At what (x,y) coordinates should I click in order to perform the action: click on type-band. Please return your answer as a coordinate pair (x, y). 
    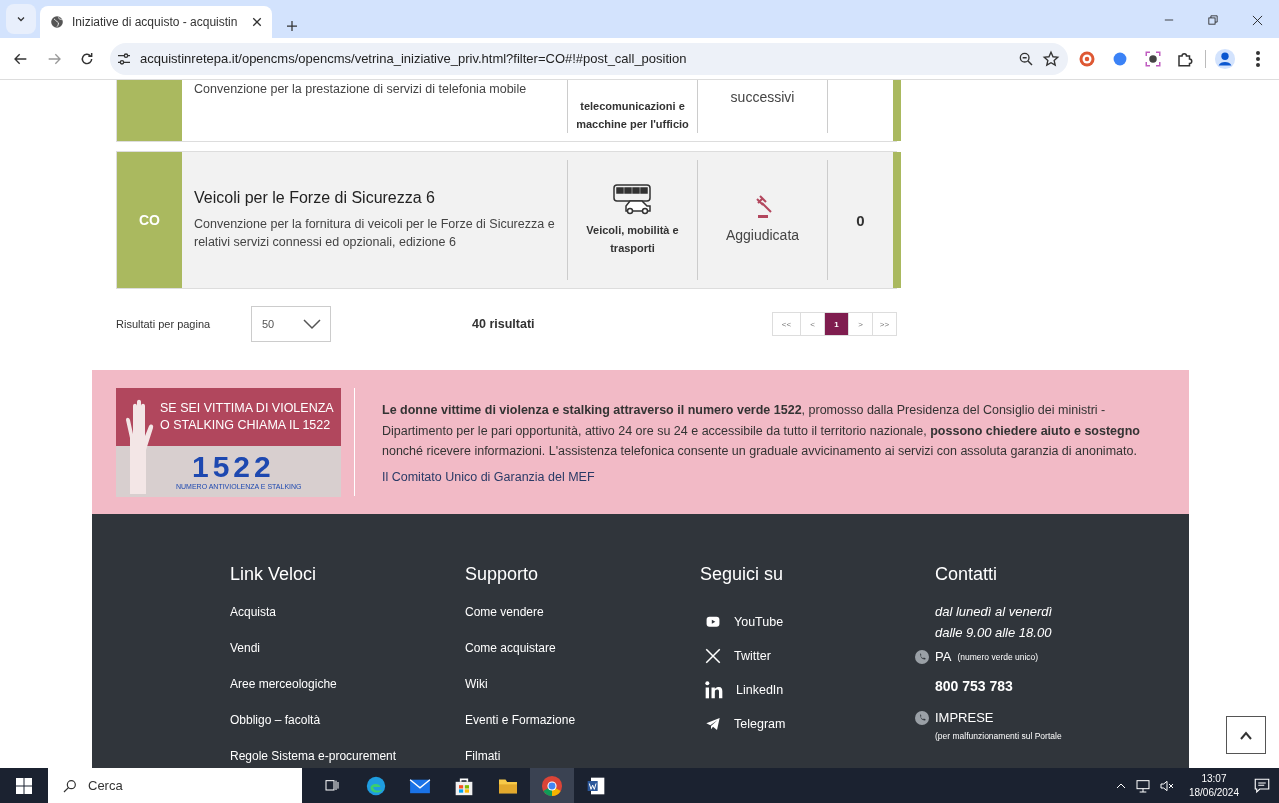
    Looking at the image, I should click on (149, 110).